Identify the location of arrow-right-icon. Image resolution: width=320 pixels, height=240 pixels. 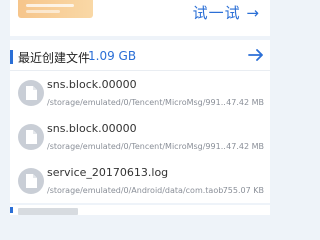
(256, 55).